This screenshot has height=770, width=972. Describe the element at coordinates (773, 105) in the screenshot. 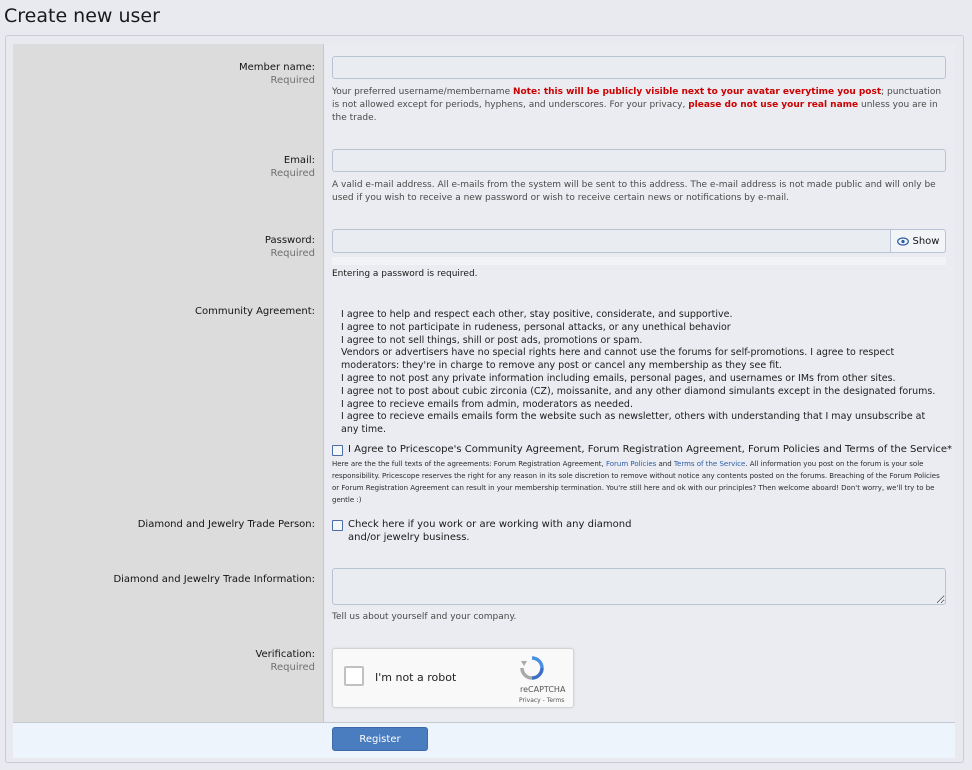

I see `member-name-help-privacy: please do not use your real name` at that location.